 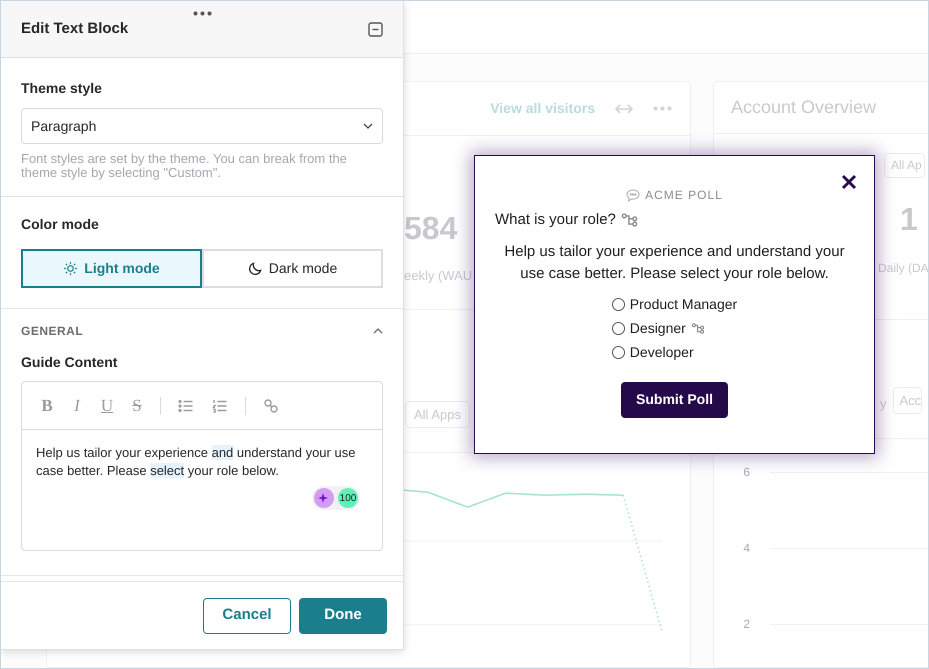 I want to click on minimize-icon, so click(x=375, y=29).